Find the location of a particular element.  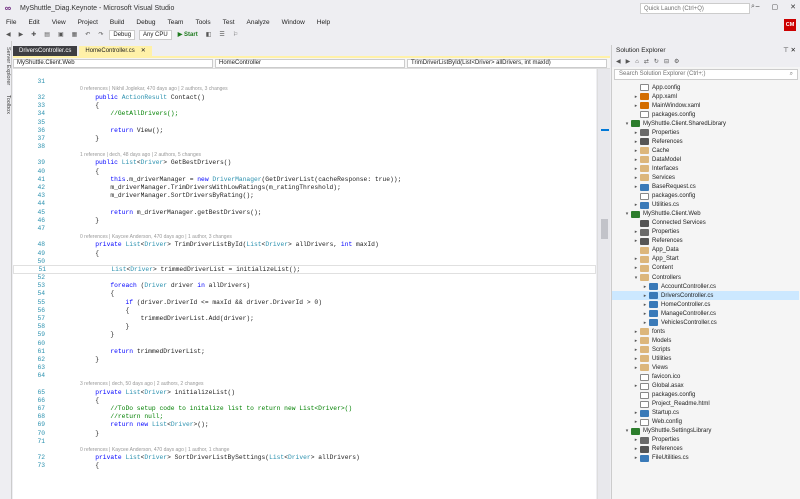

back-icon: ◀ is located at coordinates (8, 34).